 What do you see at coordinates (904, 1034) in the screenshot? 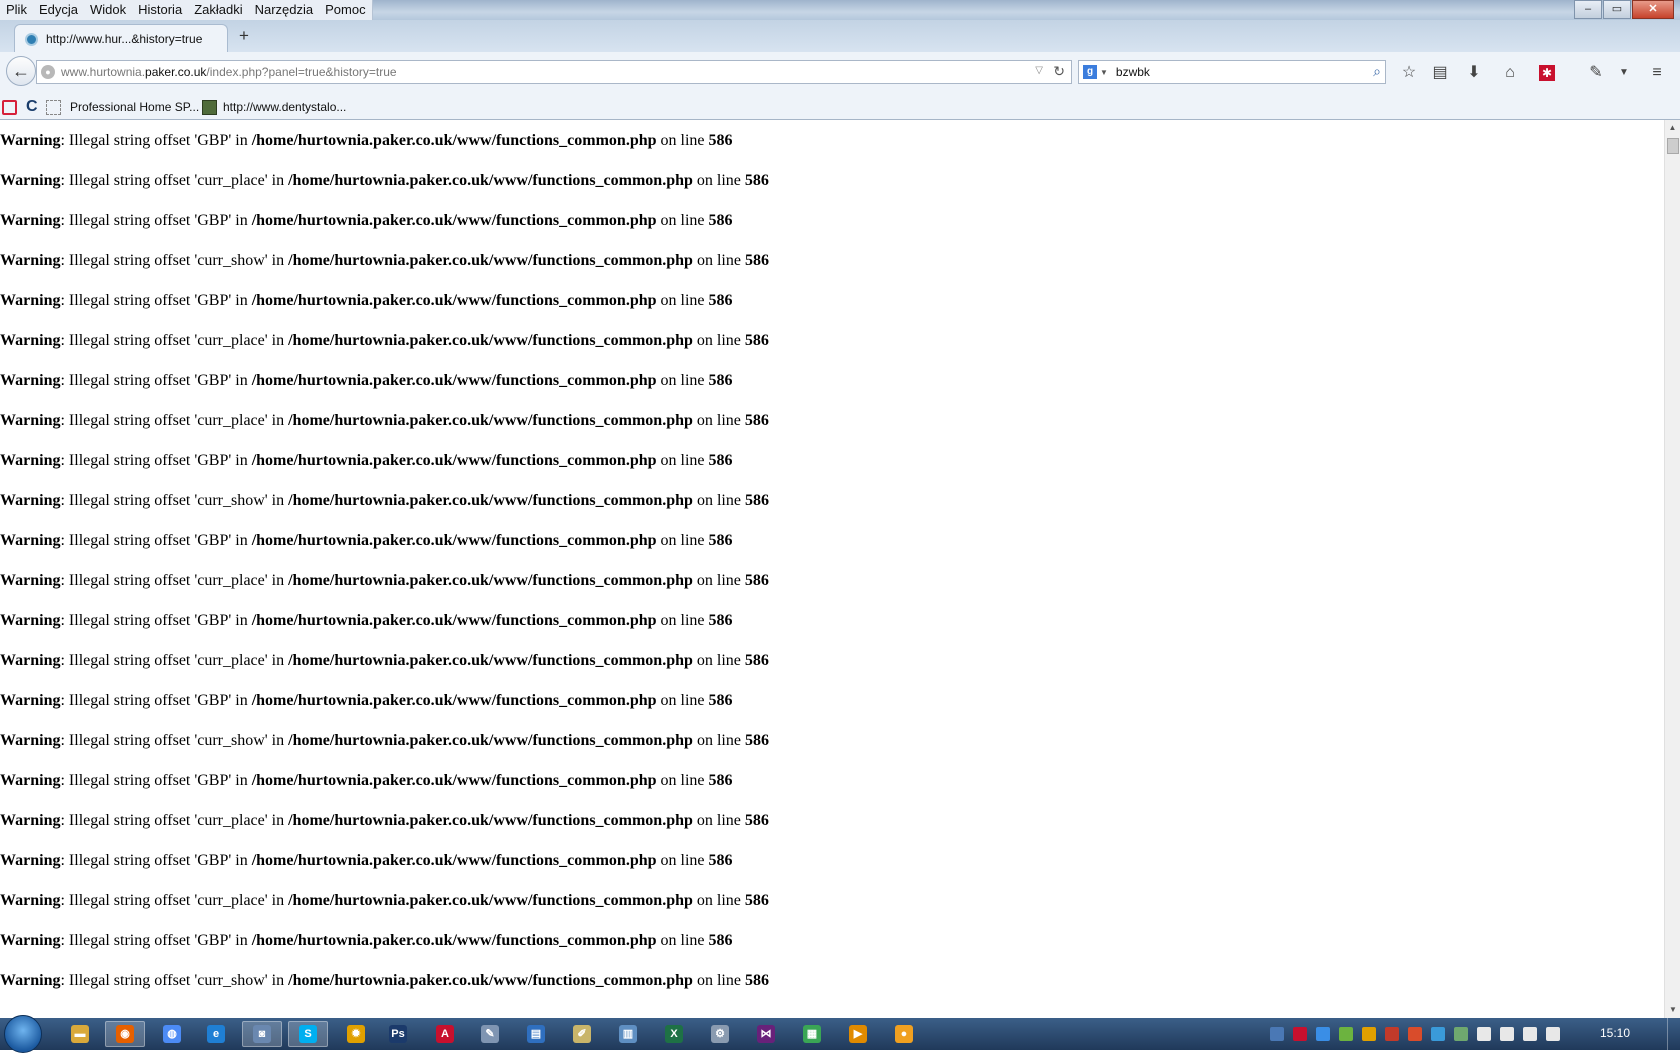
I see `taskbar-app: ●` at bounding box center [904, 1034].